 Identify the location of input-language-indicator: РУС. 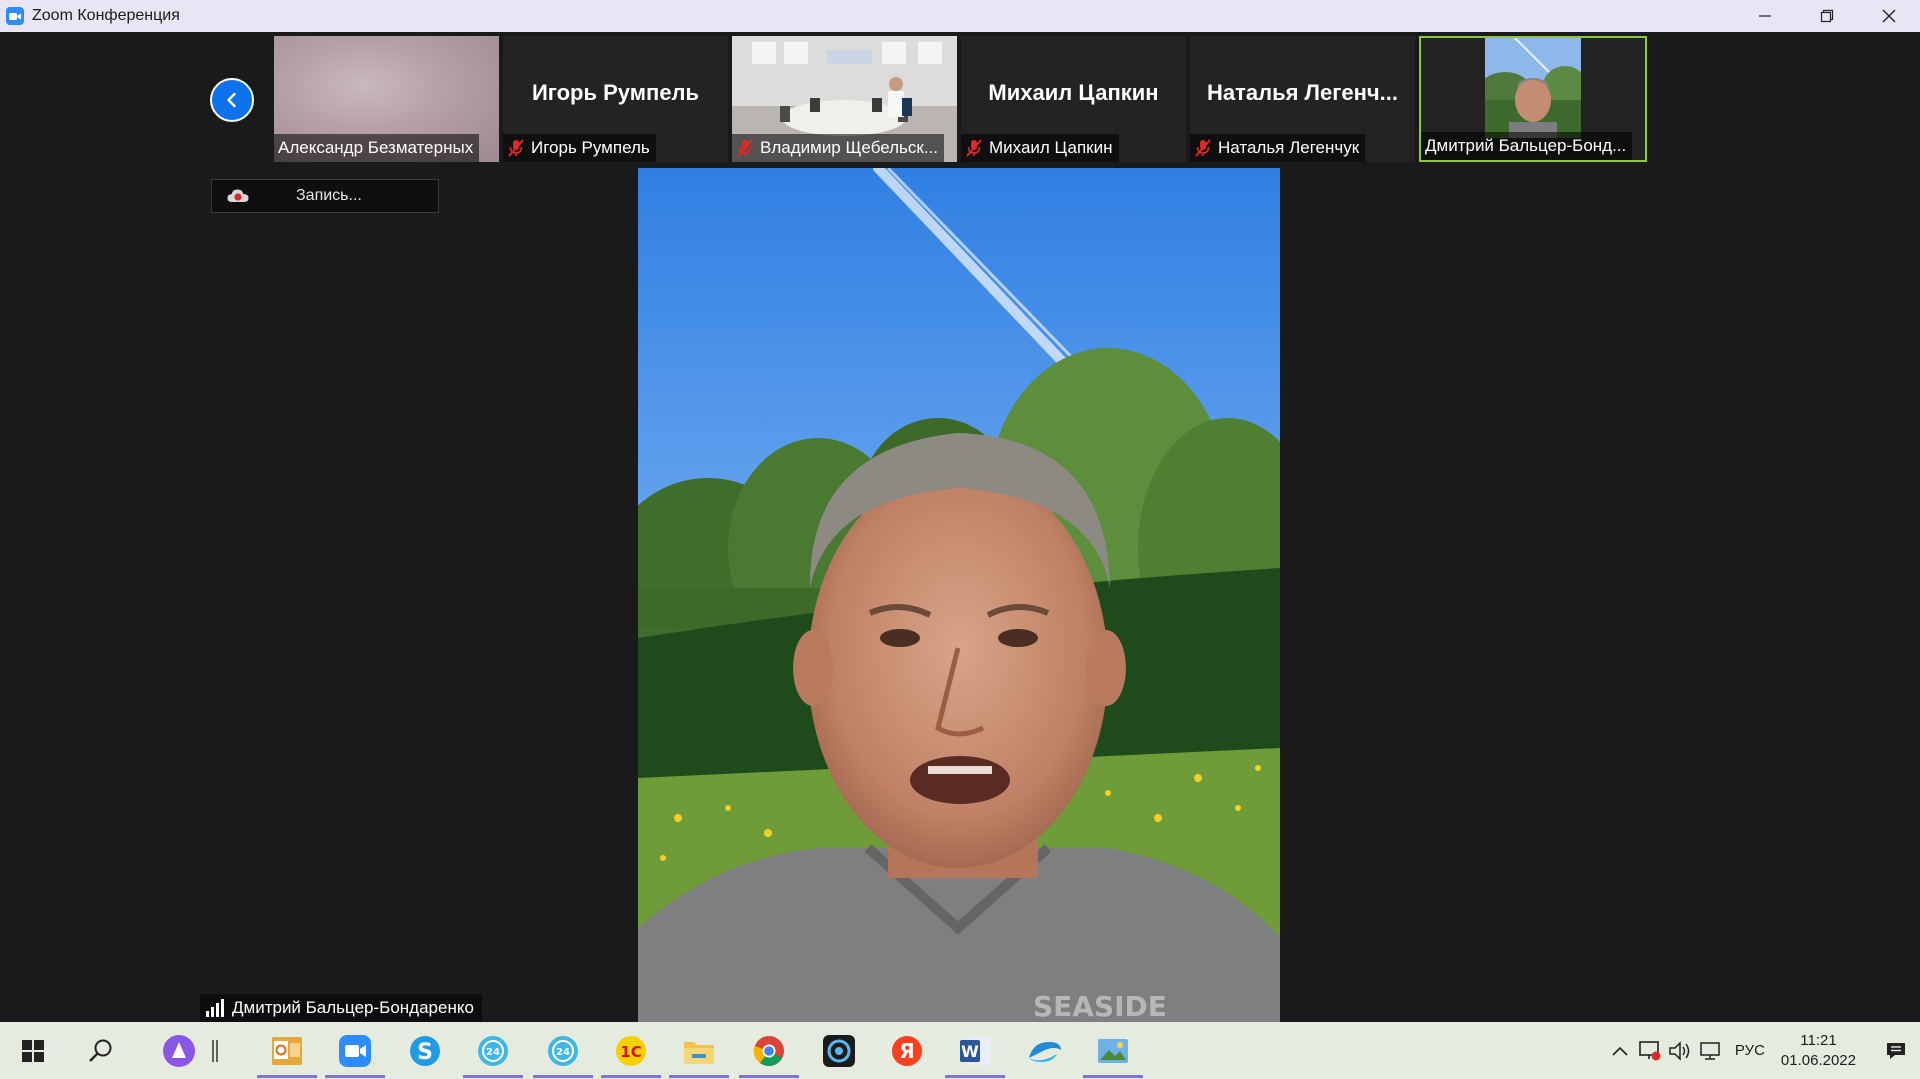
(1750, 1050).